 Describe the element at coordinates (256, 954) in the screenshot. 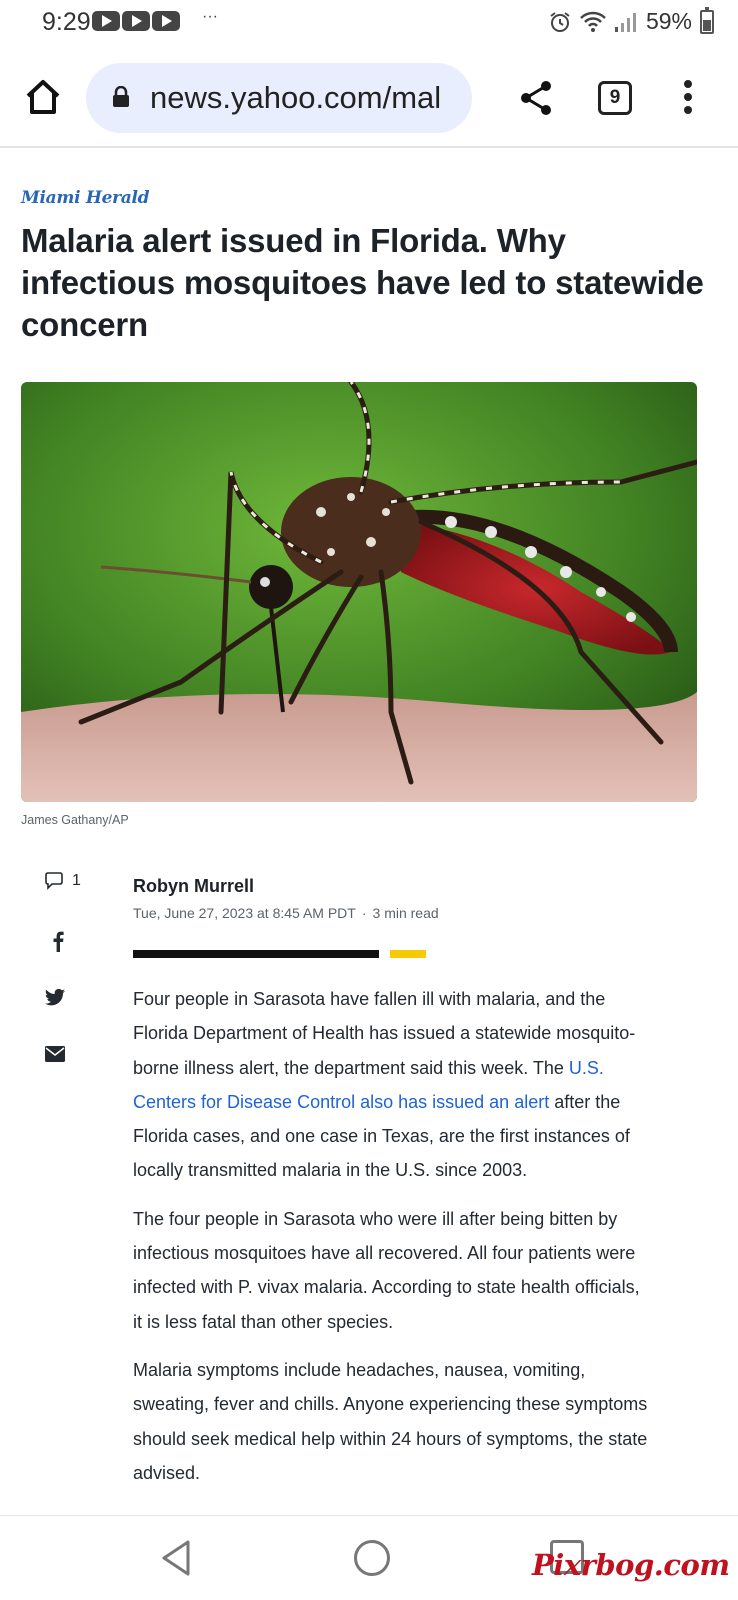

I see `reading-progress-bar` at that location.